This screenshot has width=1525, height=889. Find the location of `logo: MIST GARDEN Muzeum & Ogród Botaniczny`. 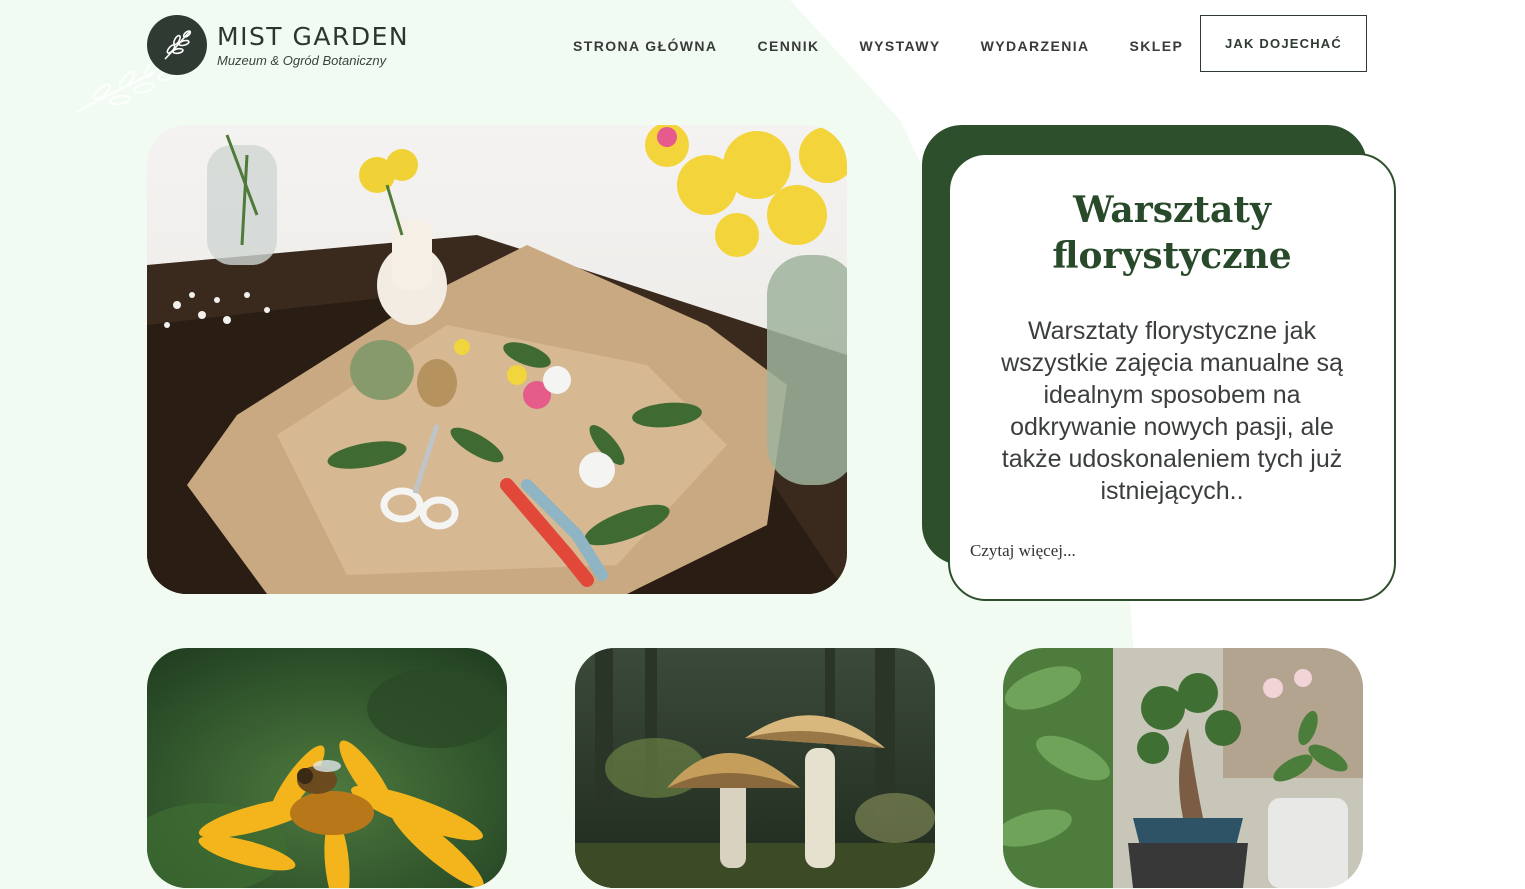

logo: MIST GARDEN Muzeum & Ogród Botaniczny is located at coordinates (278, 45).